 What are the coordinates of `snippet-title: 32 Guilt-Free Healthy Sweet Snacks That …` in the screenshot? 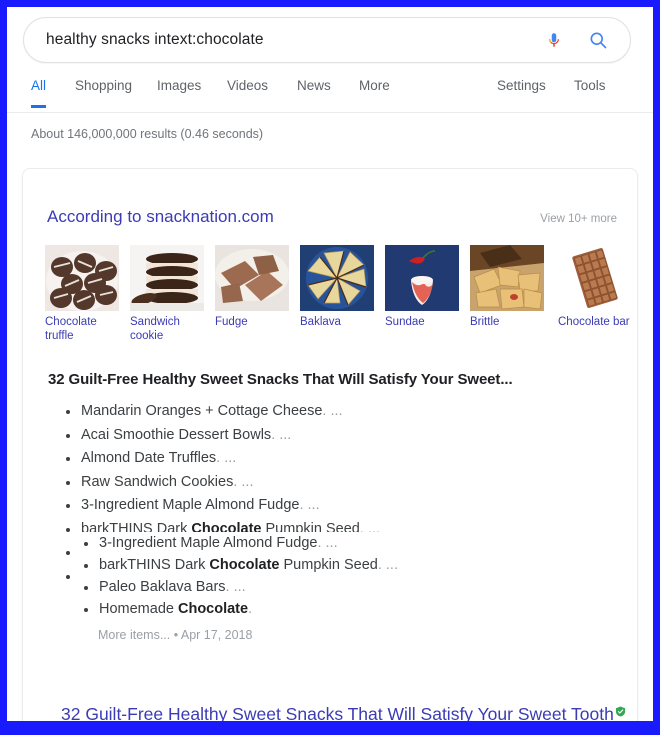 It's located at (280, 379).